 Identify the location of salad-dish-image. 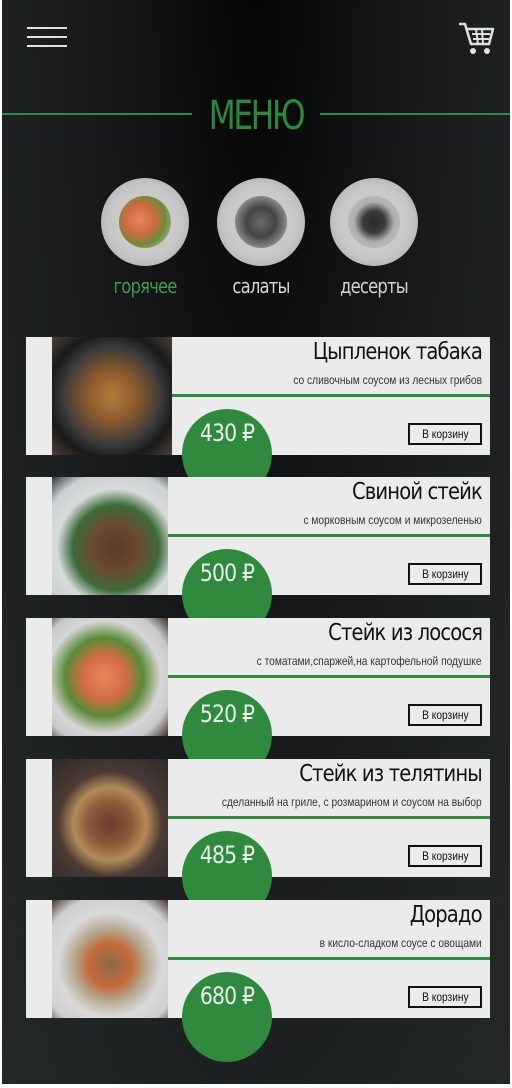
(261, 222).